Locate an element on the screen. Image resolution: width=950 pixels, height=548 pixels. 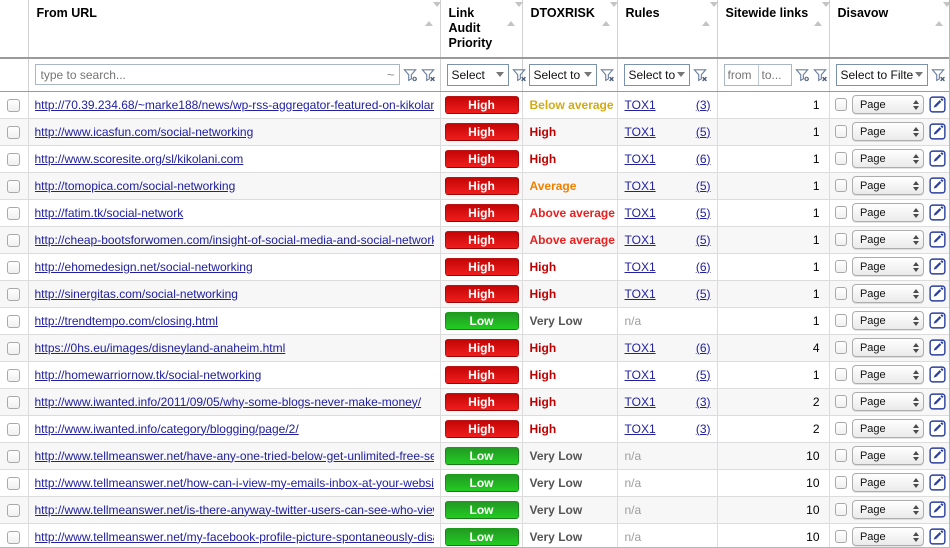
filter-add-icon is located at coordinates (410, 75).